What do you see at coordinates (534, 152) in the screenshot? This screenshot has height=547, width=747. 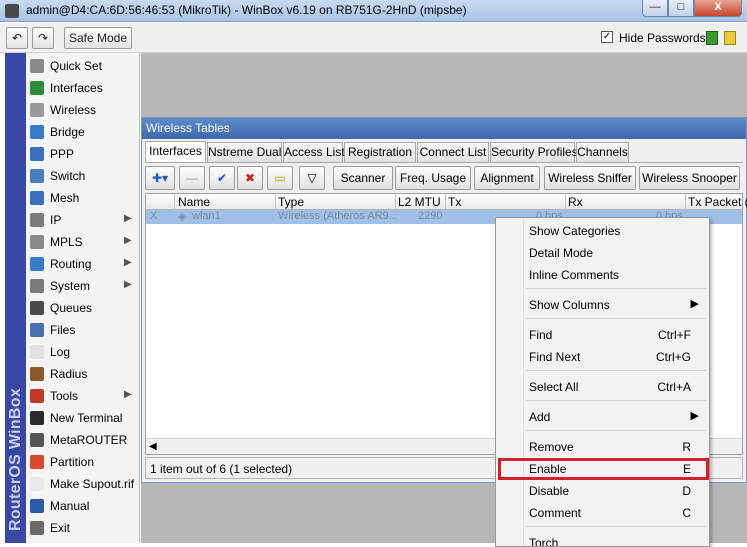 I see `tab-security-profiles: Security Profiles` at bounding box center [534, 152].